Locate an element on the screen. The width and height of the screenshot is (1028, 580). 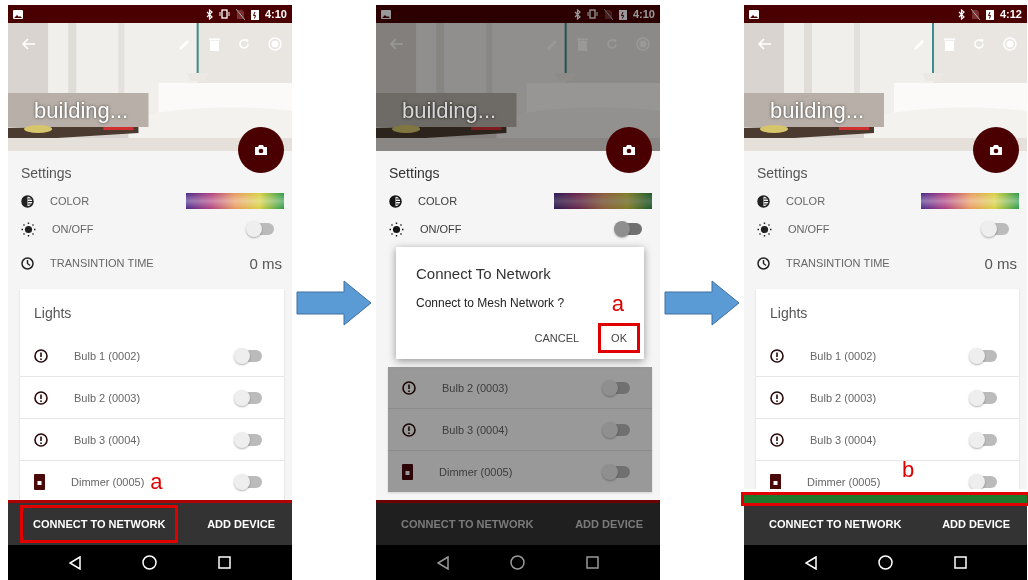
dialog-button: CANCEL is located at coordinates (557, 338).